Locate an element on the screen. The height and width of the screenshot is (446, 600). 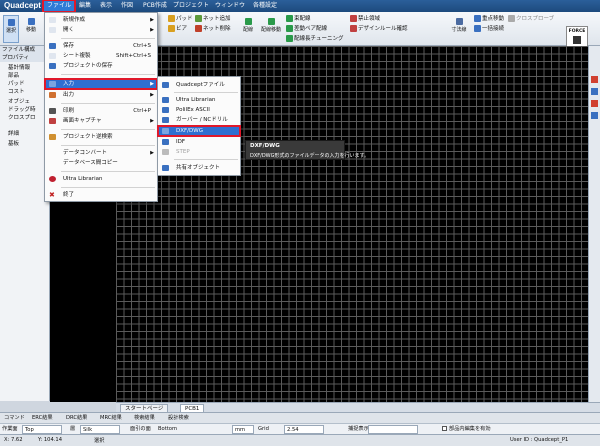
move-button: 移動 is located at coordinates (31, 29).